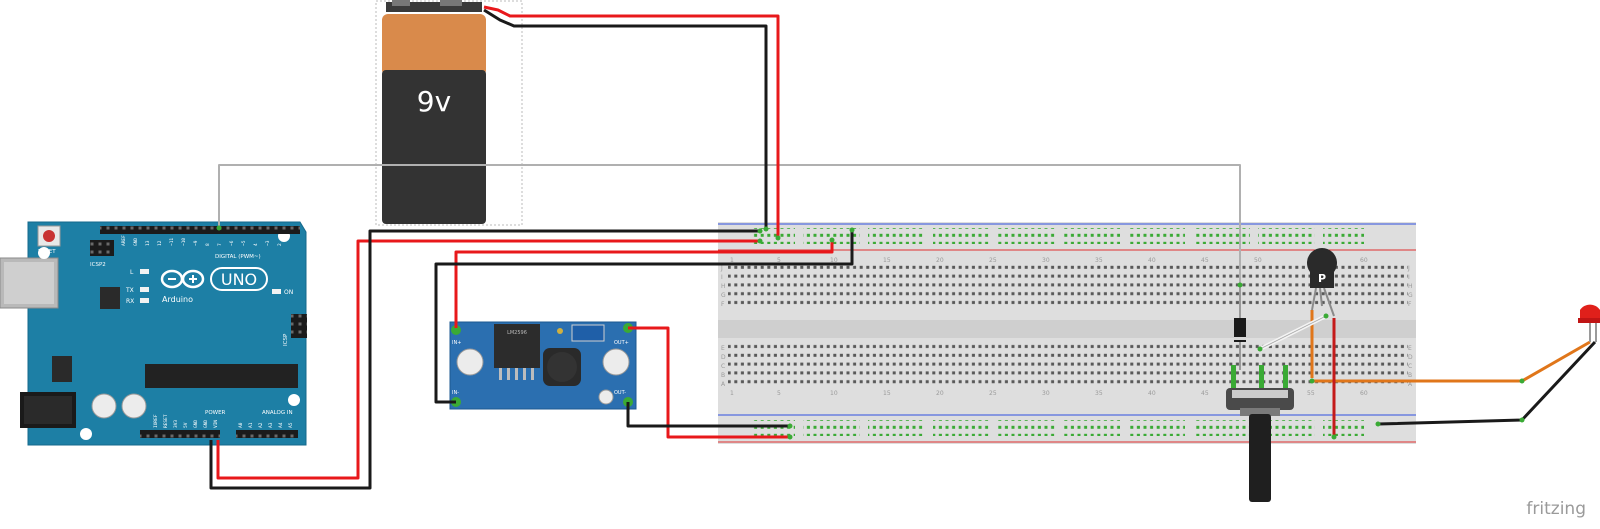 The image size is (1600, 529). I want to click on diode-band, so click(1240, 338).